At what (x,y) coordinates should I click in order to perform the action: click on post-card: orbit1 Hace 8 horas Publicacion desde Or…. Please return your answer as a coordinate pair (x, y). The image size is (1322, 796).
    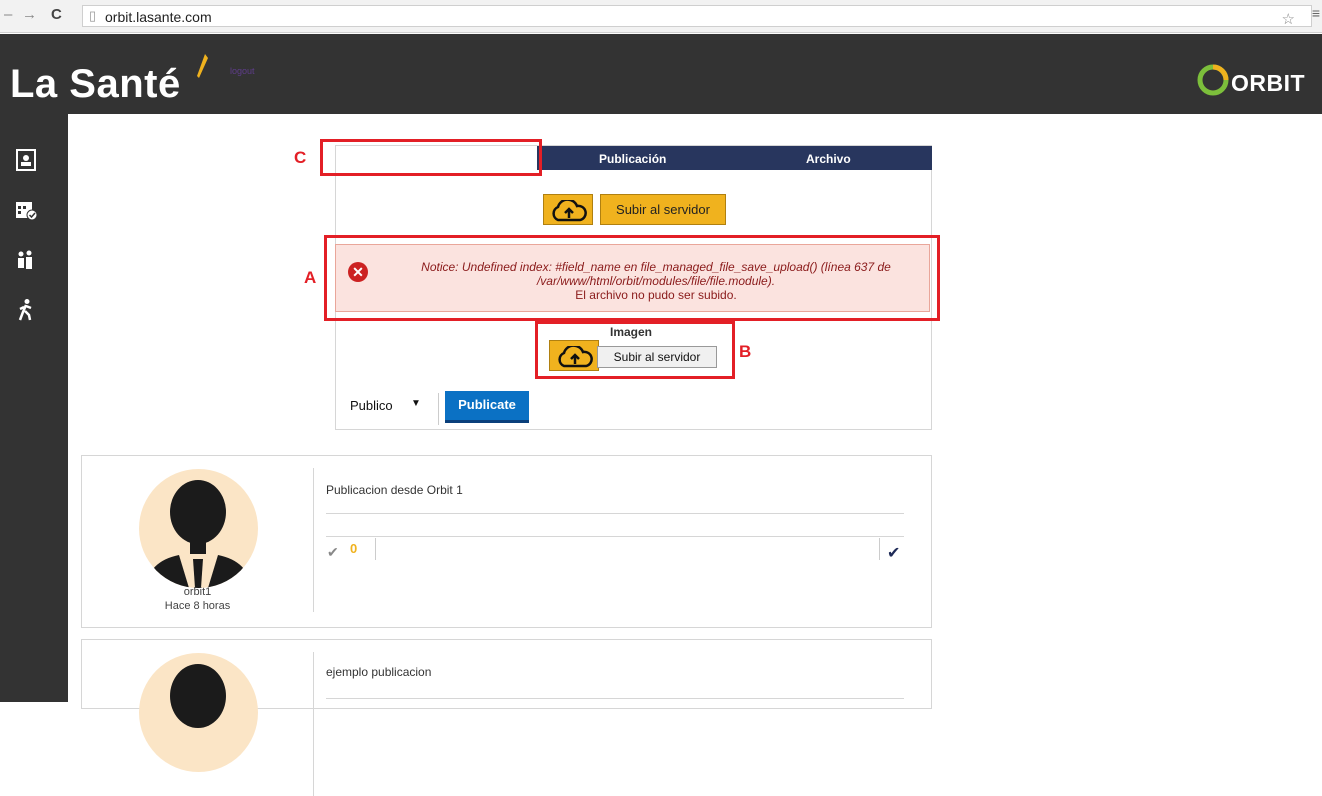
    Looking at the image, I should click on (506, 541).